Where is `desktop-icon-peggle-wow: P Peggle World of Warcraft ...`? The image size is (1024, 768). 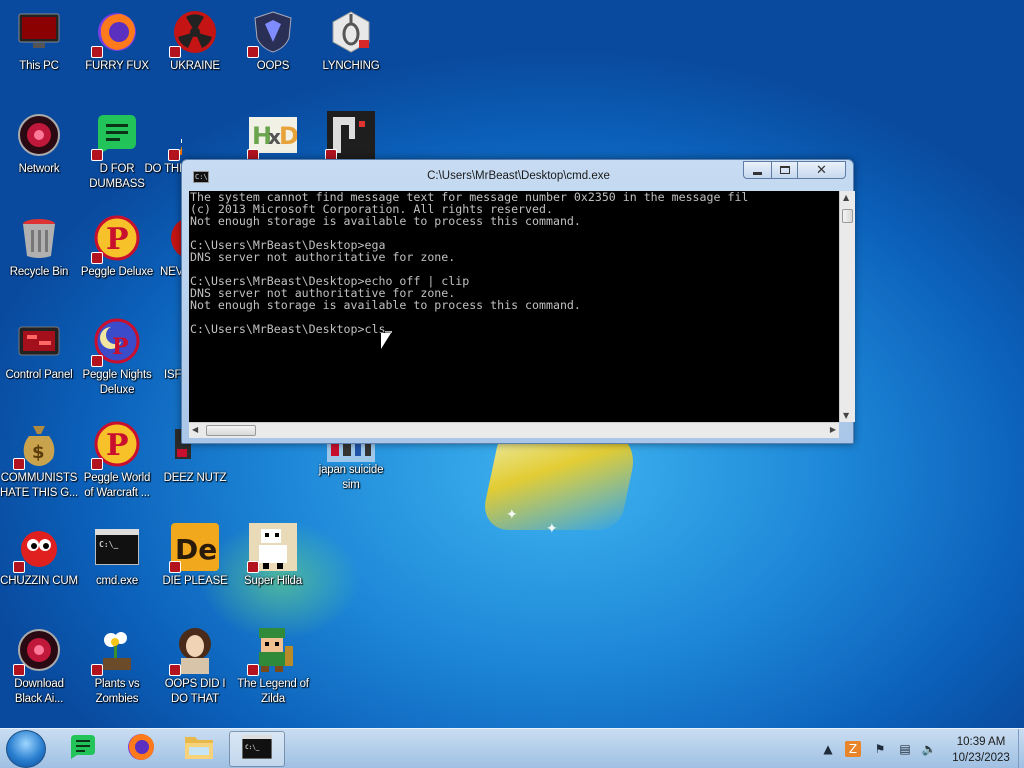
desktop-icon-peggle-wow: P Peggle World of Warcraft ... is located at coordinates (117, 460).